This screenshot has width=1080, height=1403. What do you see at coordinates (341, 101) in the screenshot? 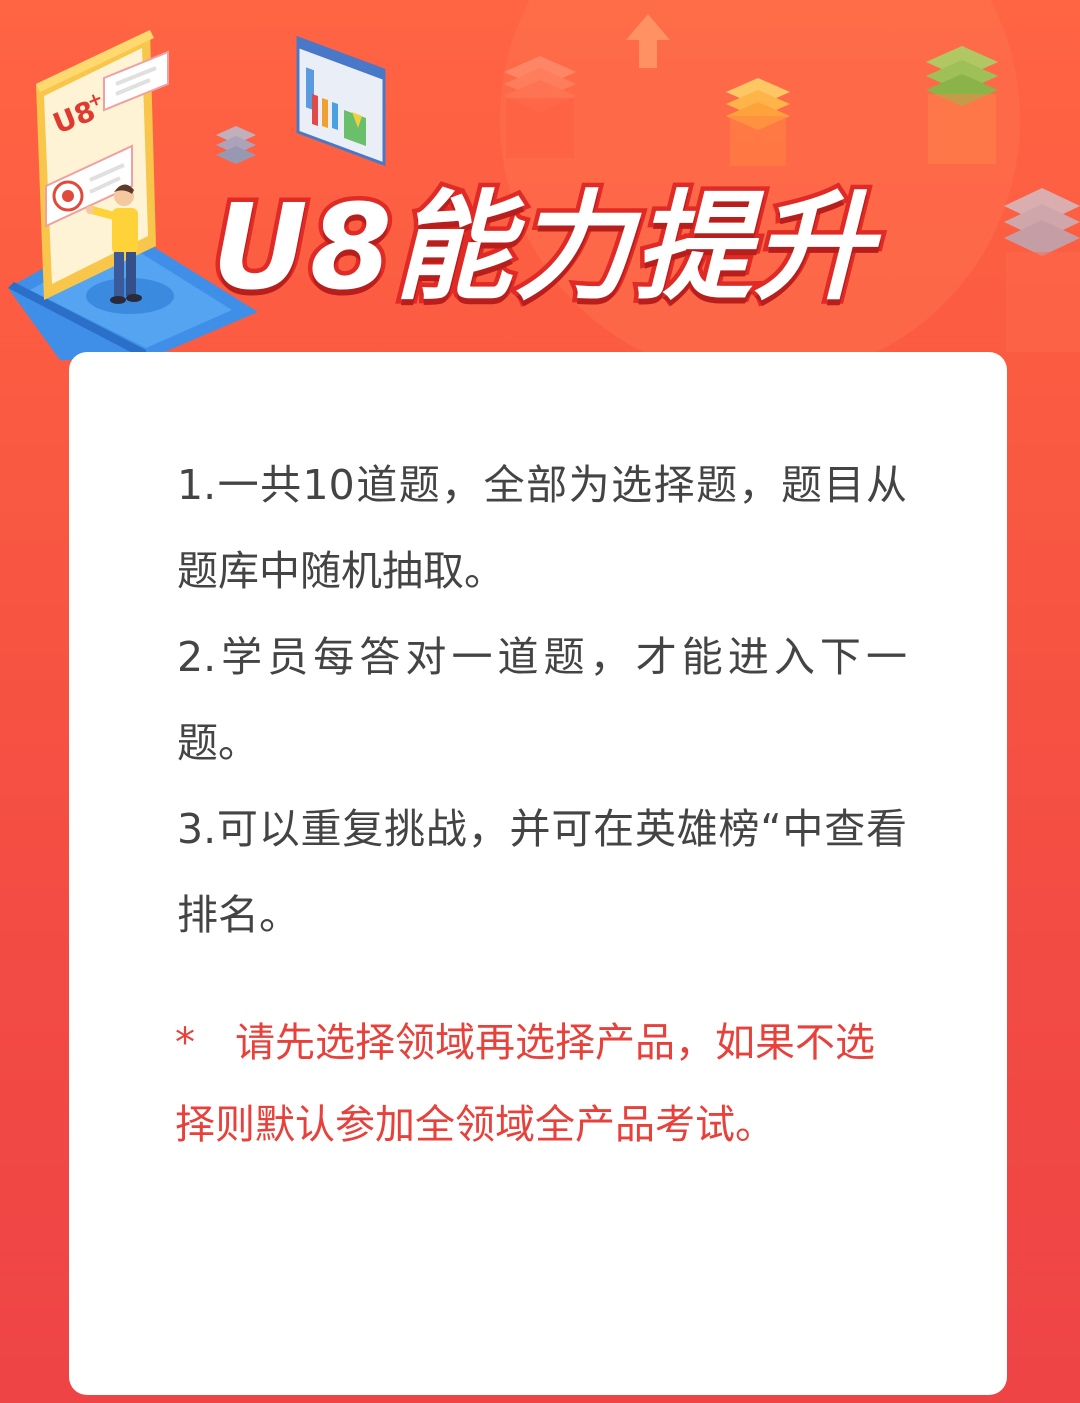
I see `report-window-icon` at bounding box center [341, 101].